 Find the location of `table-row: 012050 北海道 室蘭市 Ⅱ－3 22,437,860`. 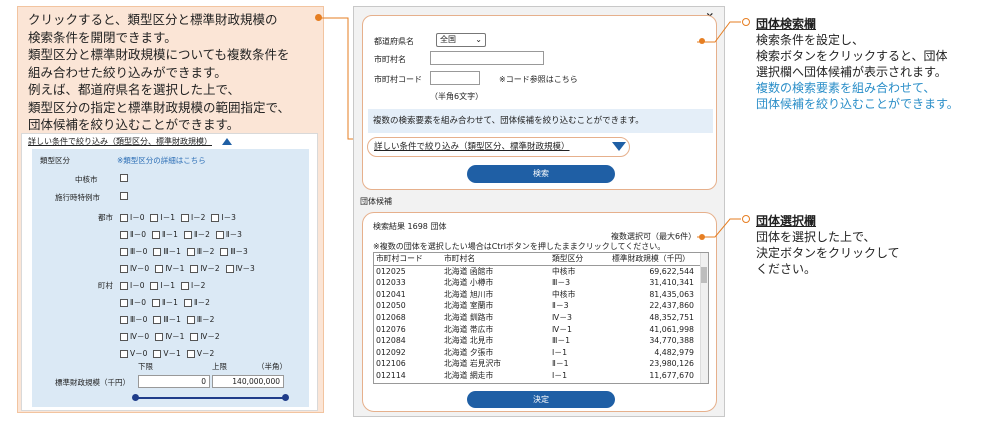

table-row: 012050 北海道 室蘭市 Ⅱ－3 22,437,860 is located at coordinates (538, 306).